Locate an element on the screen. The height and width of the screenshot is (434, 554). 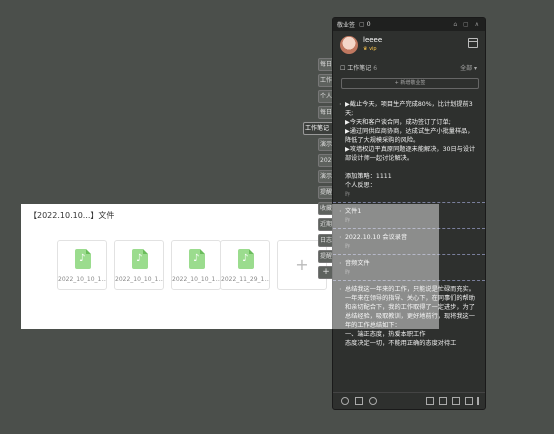
vip-badge: ♛ vip is located at coordinates (370, 49).